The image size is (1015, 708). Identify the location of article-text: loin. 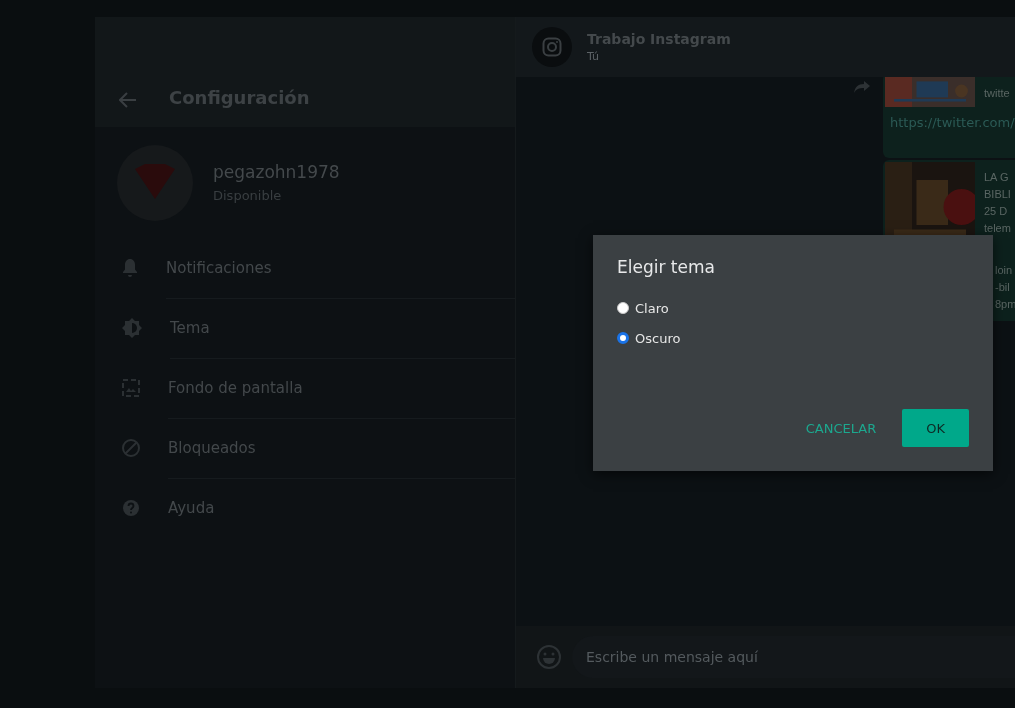
(1004, 270).